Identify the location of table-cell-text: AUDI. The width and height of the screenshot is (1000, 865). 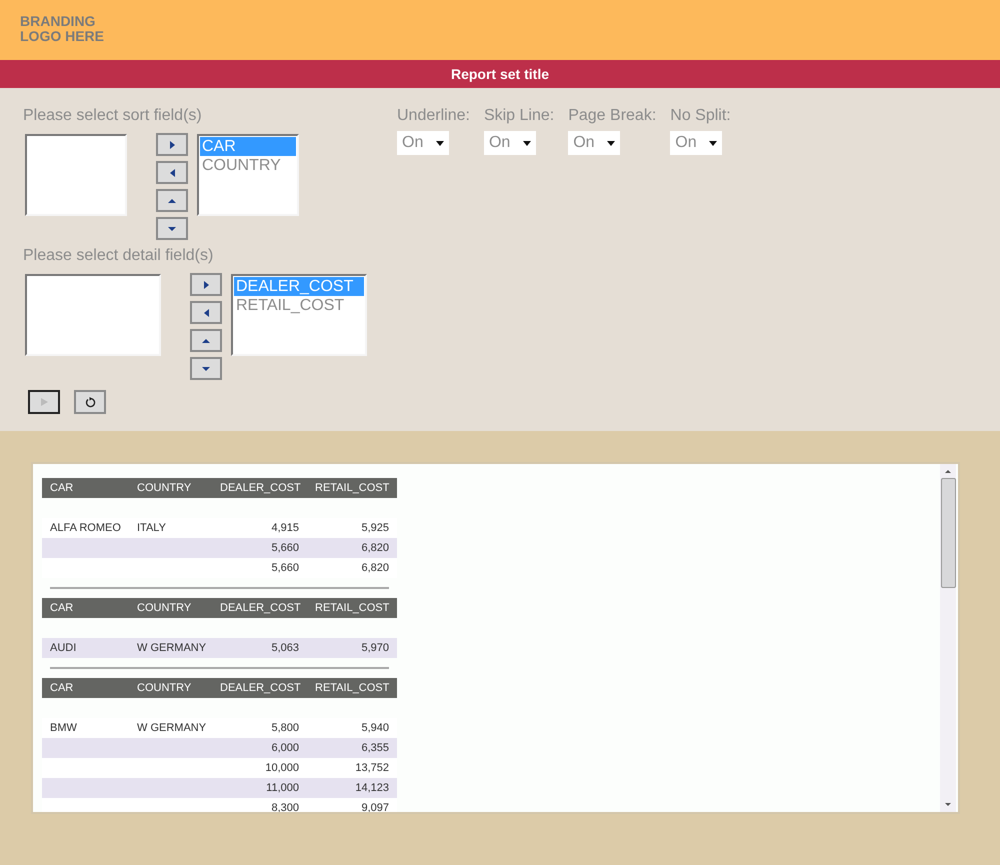
(63, 648).